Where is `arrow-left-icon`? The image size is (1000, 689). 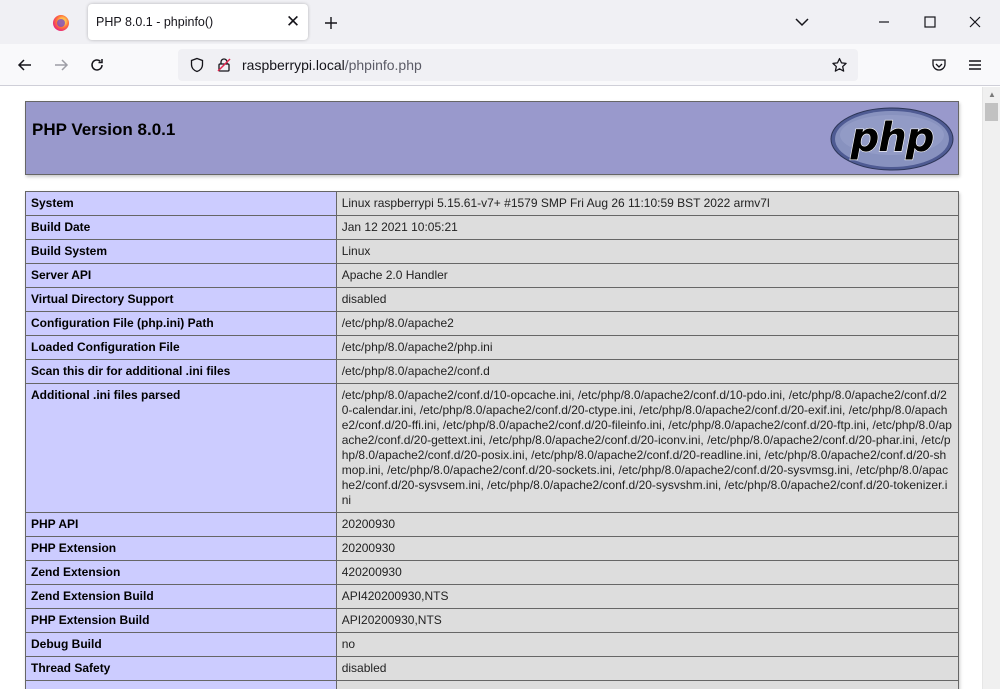
arrow-left-icon is located at coordinates (24, 65).